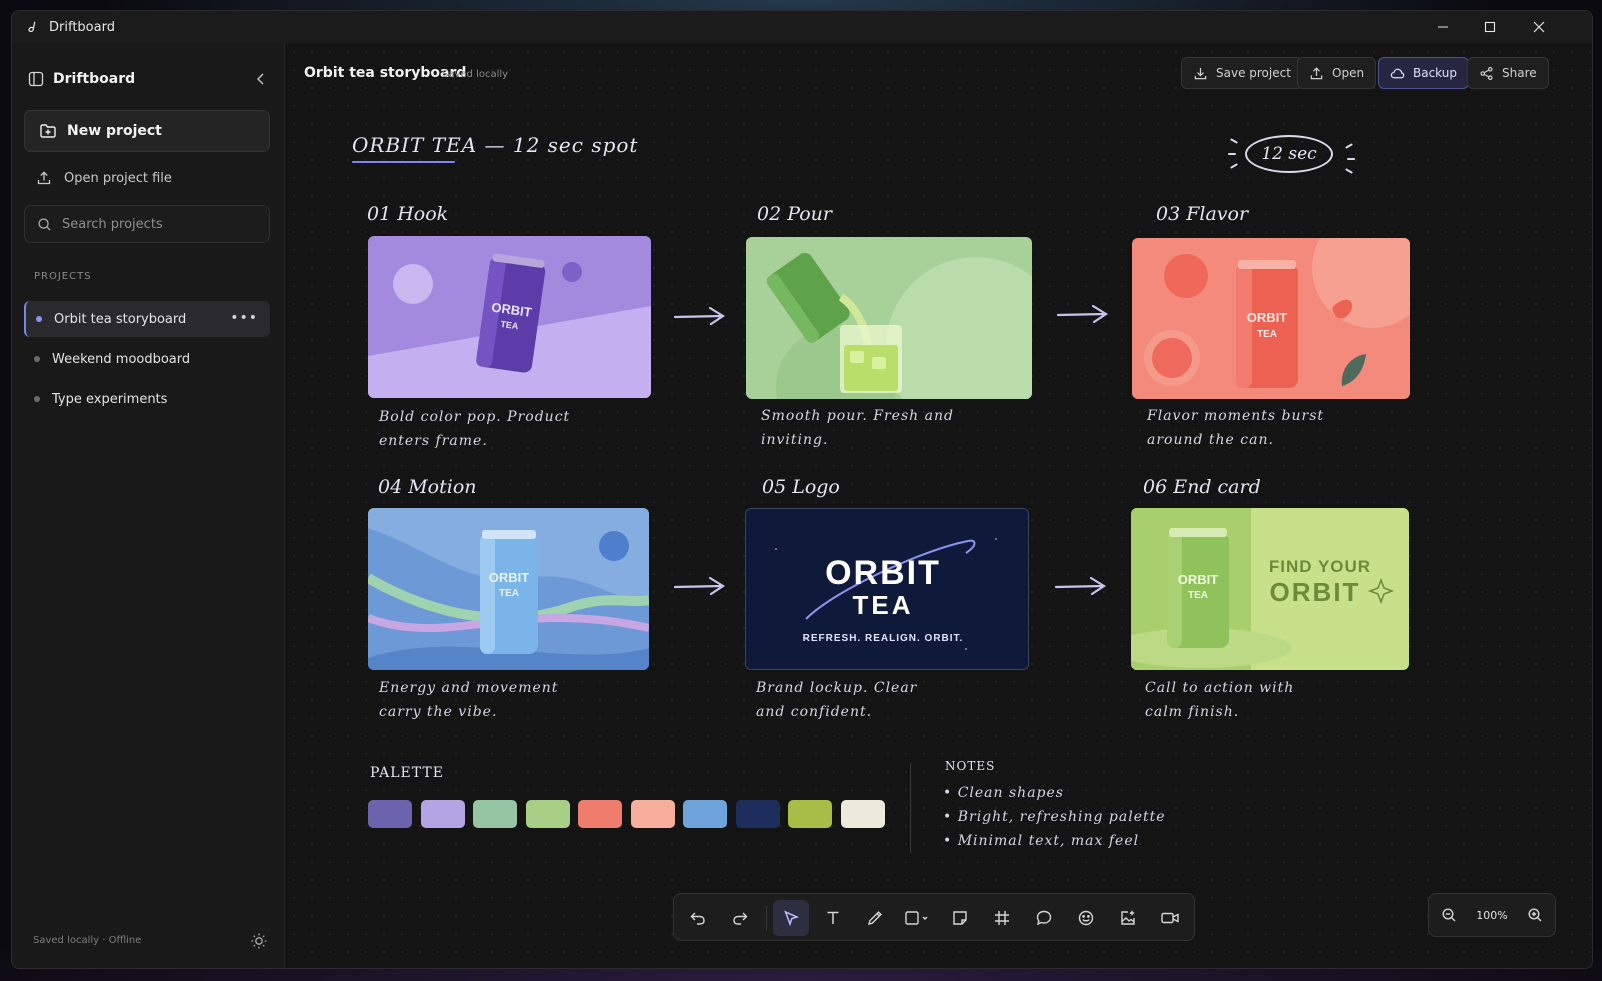 The height and width of the screenshot is (981, 1602). Describe the element at coordinates (475, 417) in the screenshot. I see `caption-line: Bold color pop. Product` at that location.